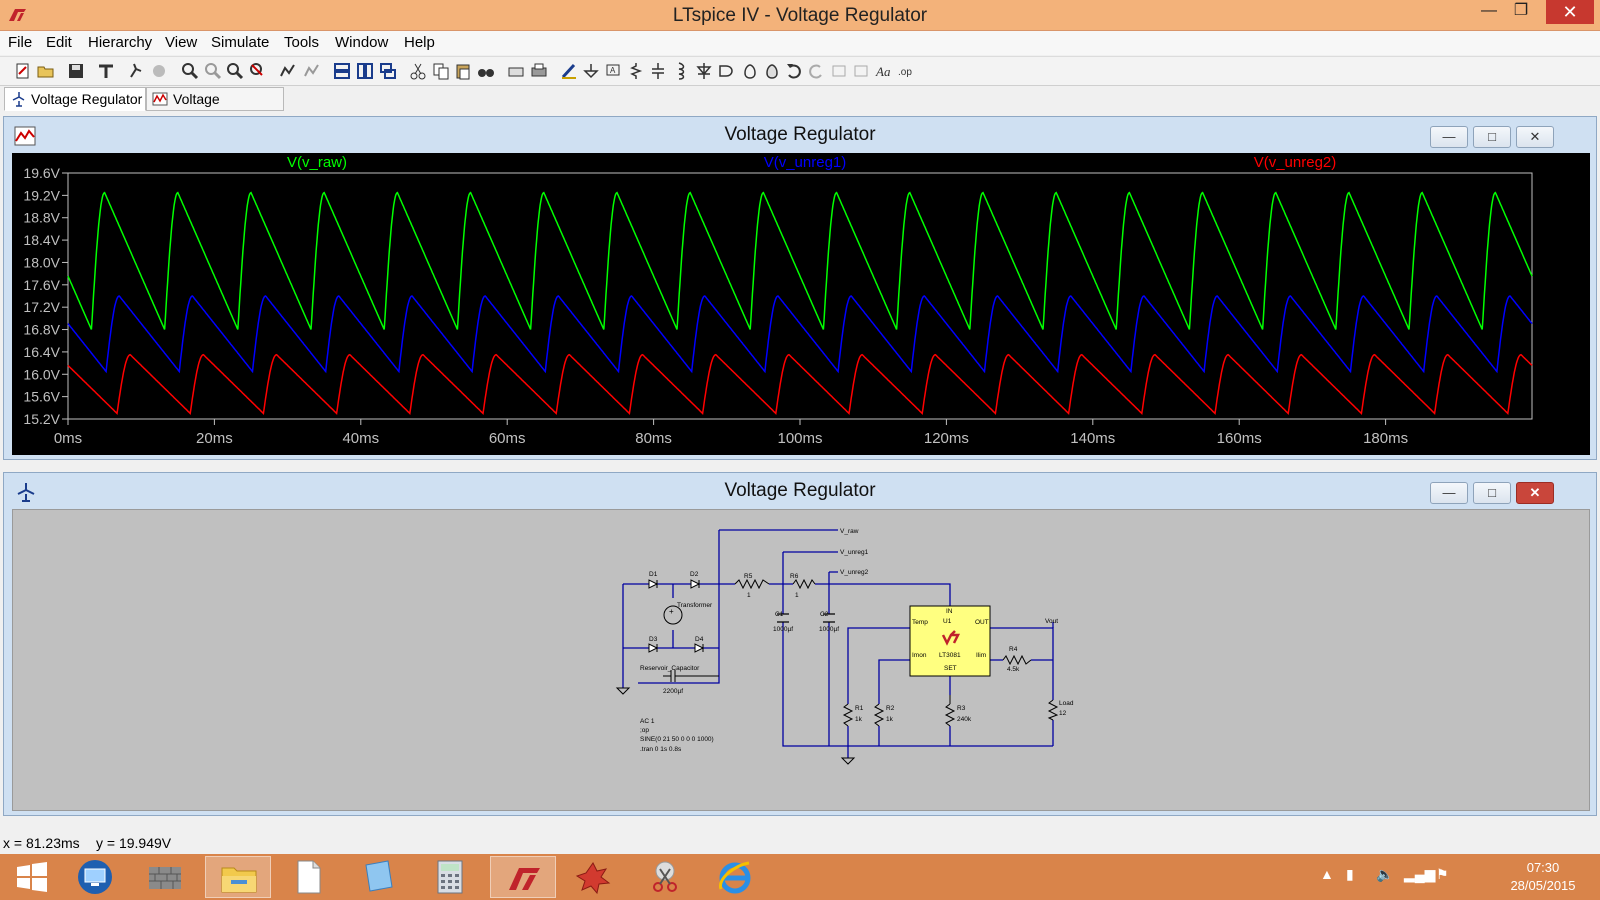 This screenshot has width=1600, height=900. I want to click on zoom-in-icon, so click(190, 71).